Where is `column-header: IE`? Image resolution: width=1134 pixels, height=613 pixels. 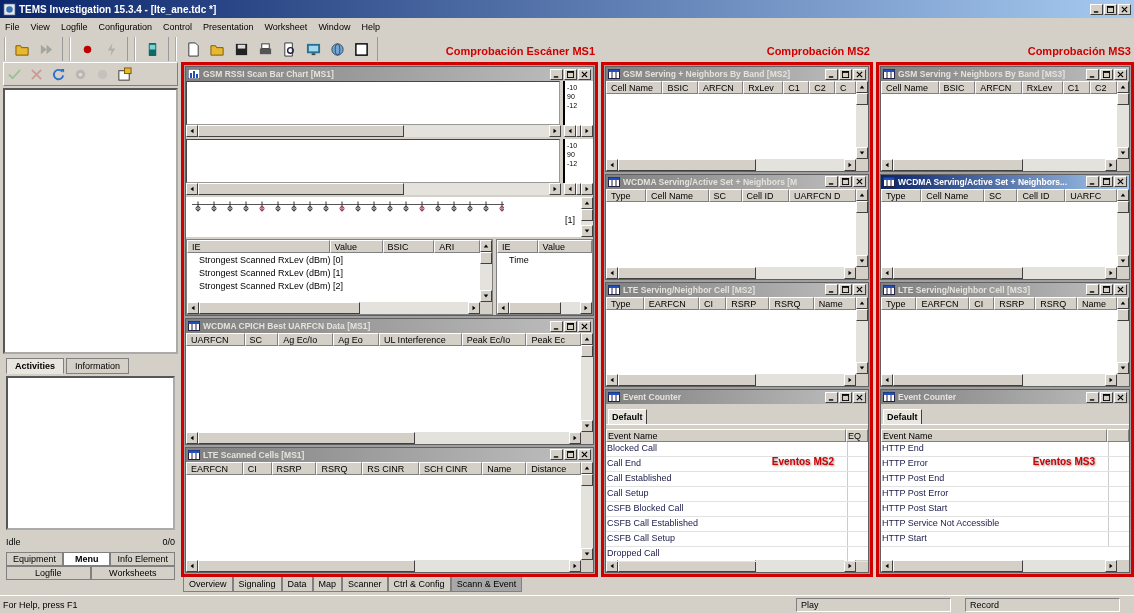 column-header: IE is located at coordinates (258, 246).